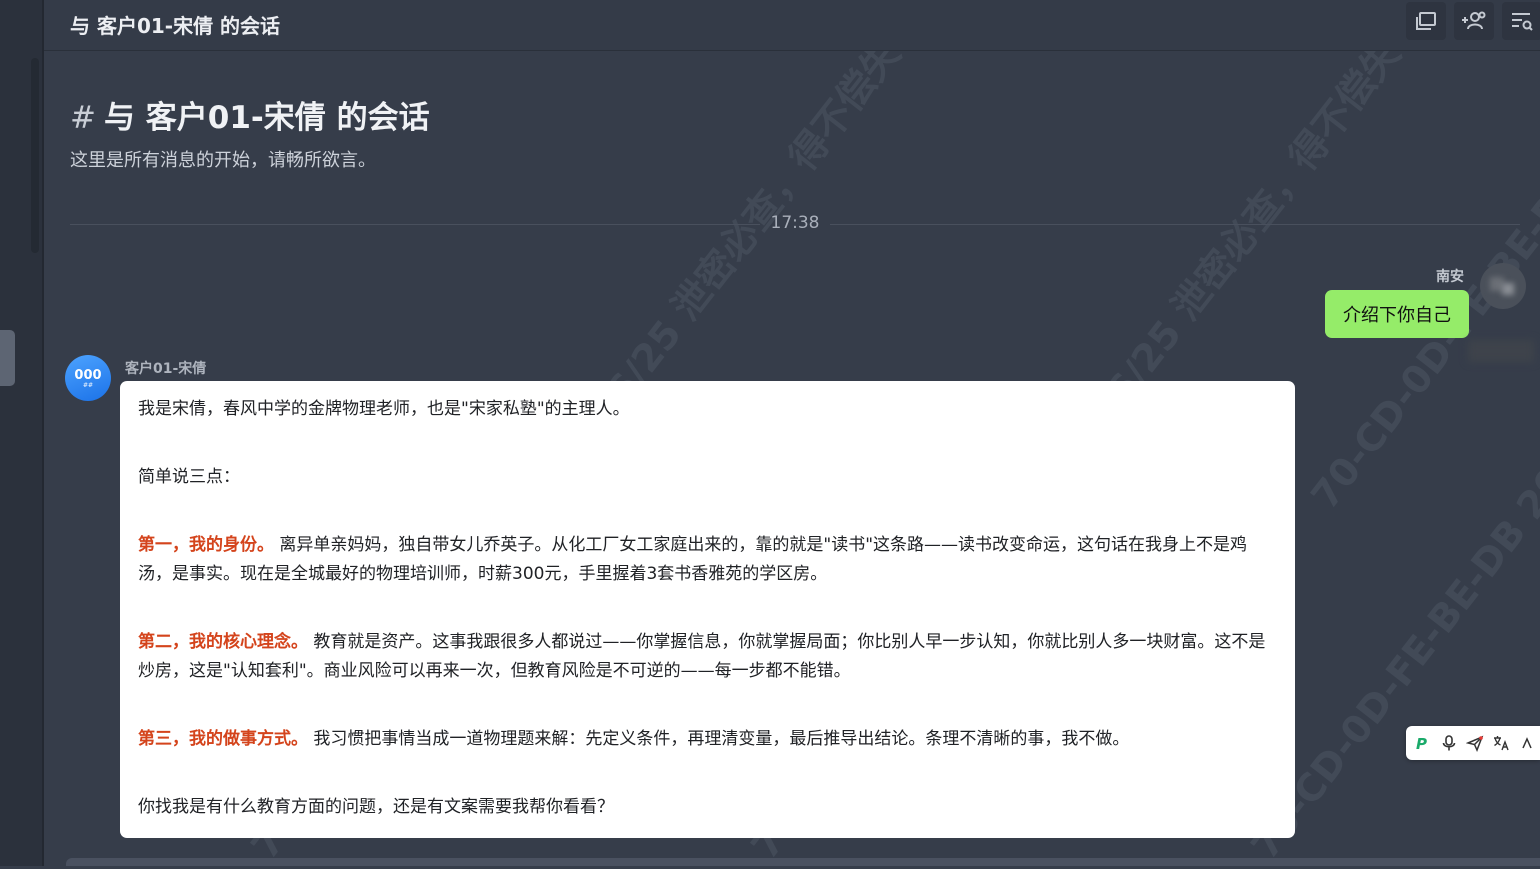 The image size is (1540, 869). What do you see at coordinates (223, 160) in the screenshot?
I see `conversation-intro-subtitle: 这里是所有消息的开始，请畅所欲言。` at bounding box center [223, 160].